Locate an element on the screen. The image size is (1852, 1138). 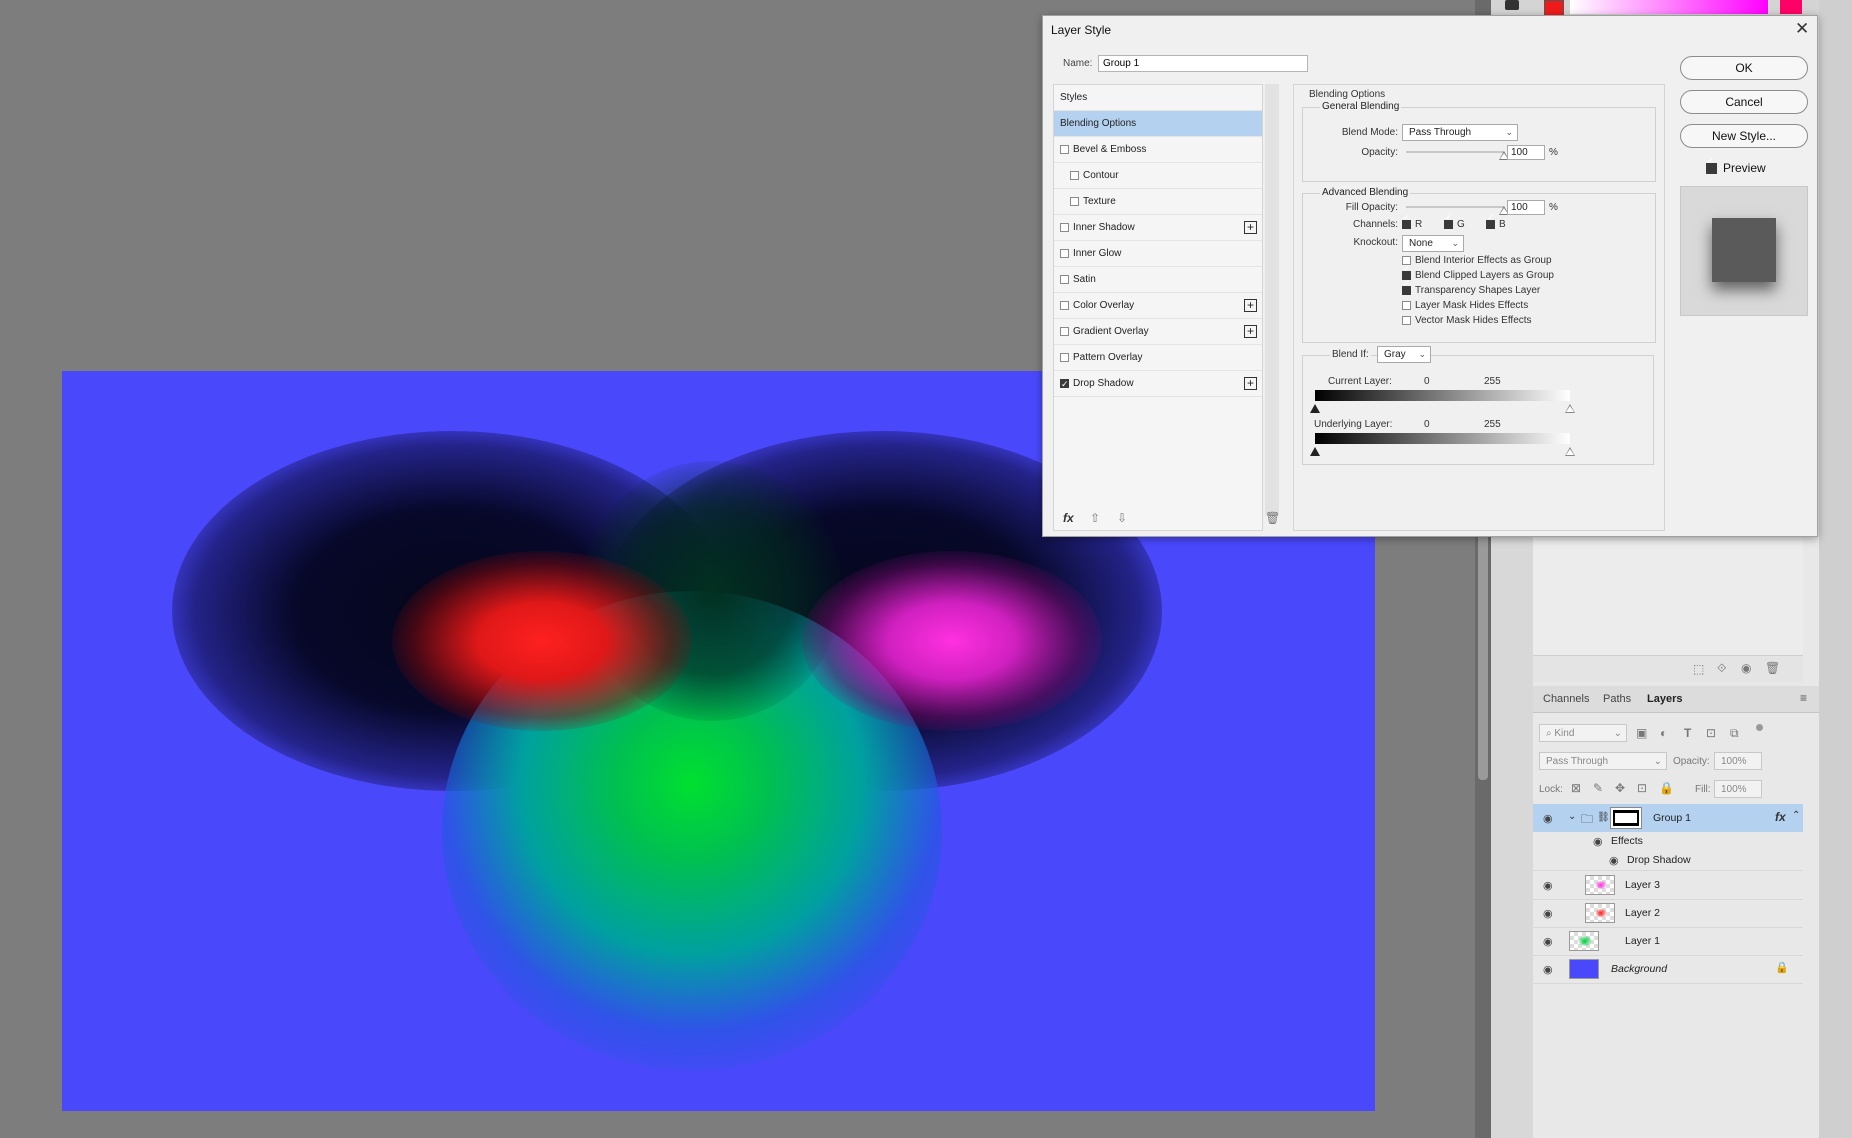
layer-row: ◉ Layer 1 is located at coordinates (1668, 941).